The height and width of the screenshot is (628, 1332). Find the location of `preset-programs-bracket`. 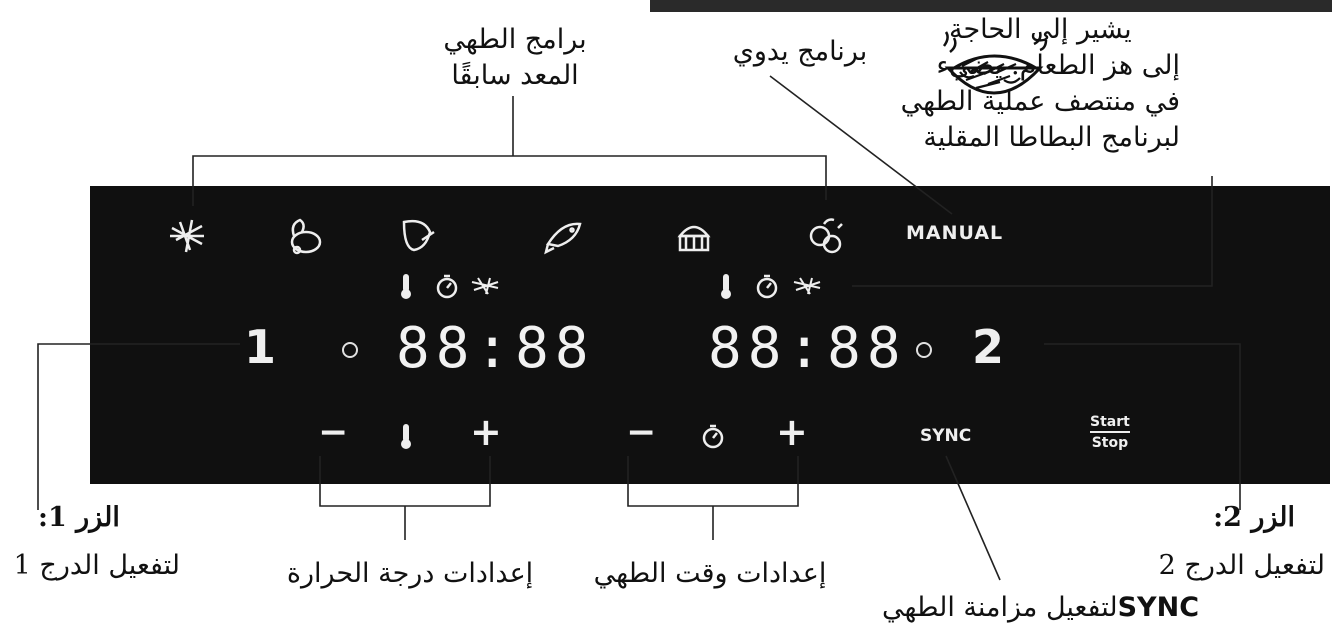

preset-programs-bracket is located at coordinates (509, 151).